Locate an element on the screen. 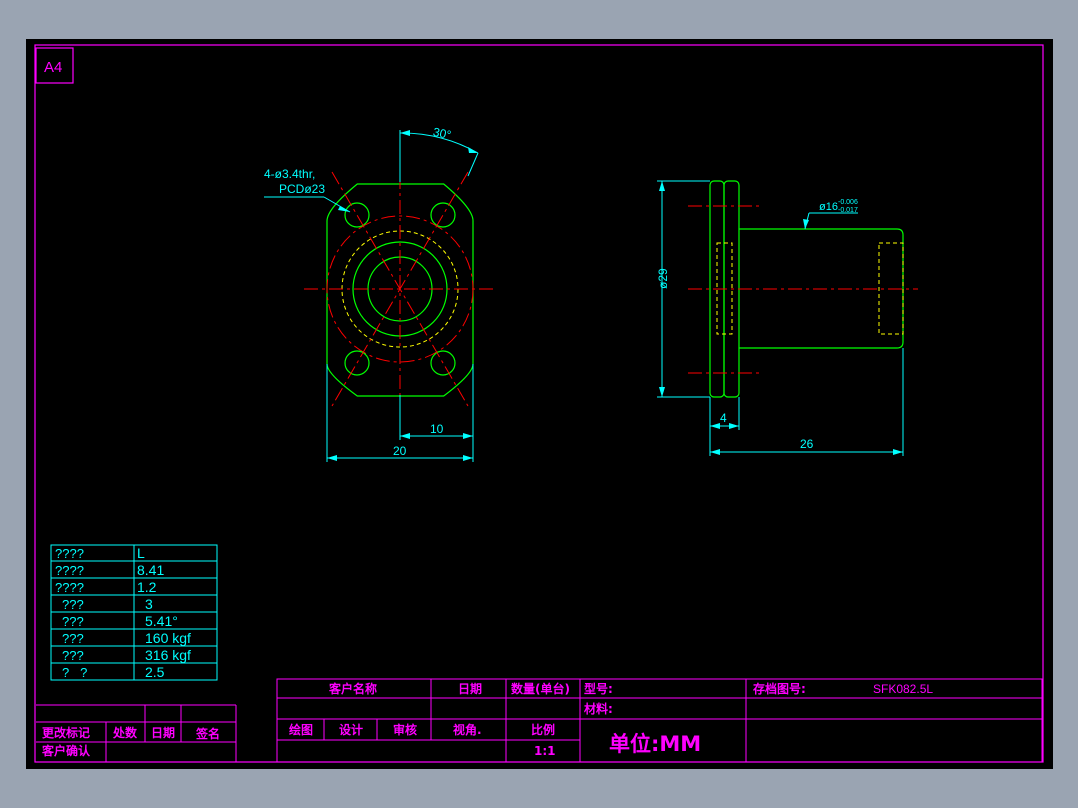 The image size is (1078, 808). revision-change-mark: 更改标记 is located at coordinates (66, 732).